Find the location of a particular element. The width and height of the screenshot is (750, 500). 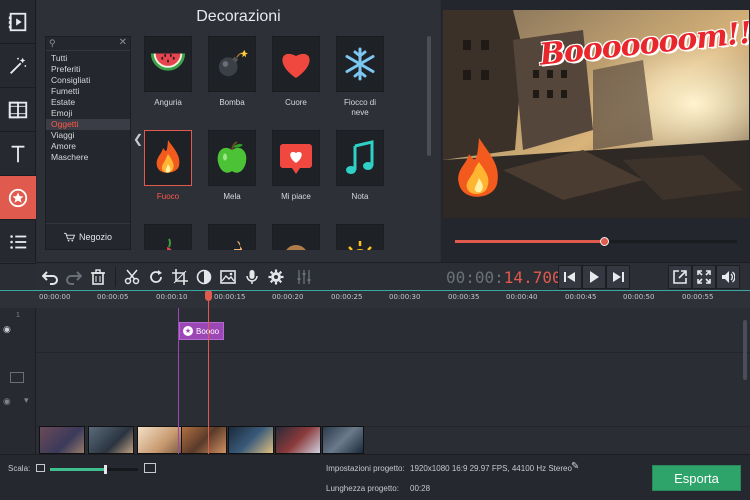

sticker-label: Bomba is located at coordinates (232, 102).